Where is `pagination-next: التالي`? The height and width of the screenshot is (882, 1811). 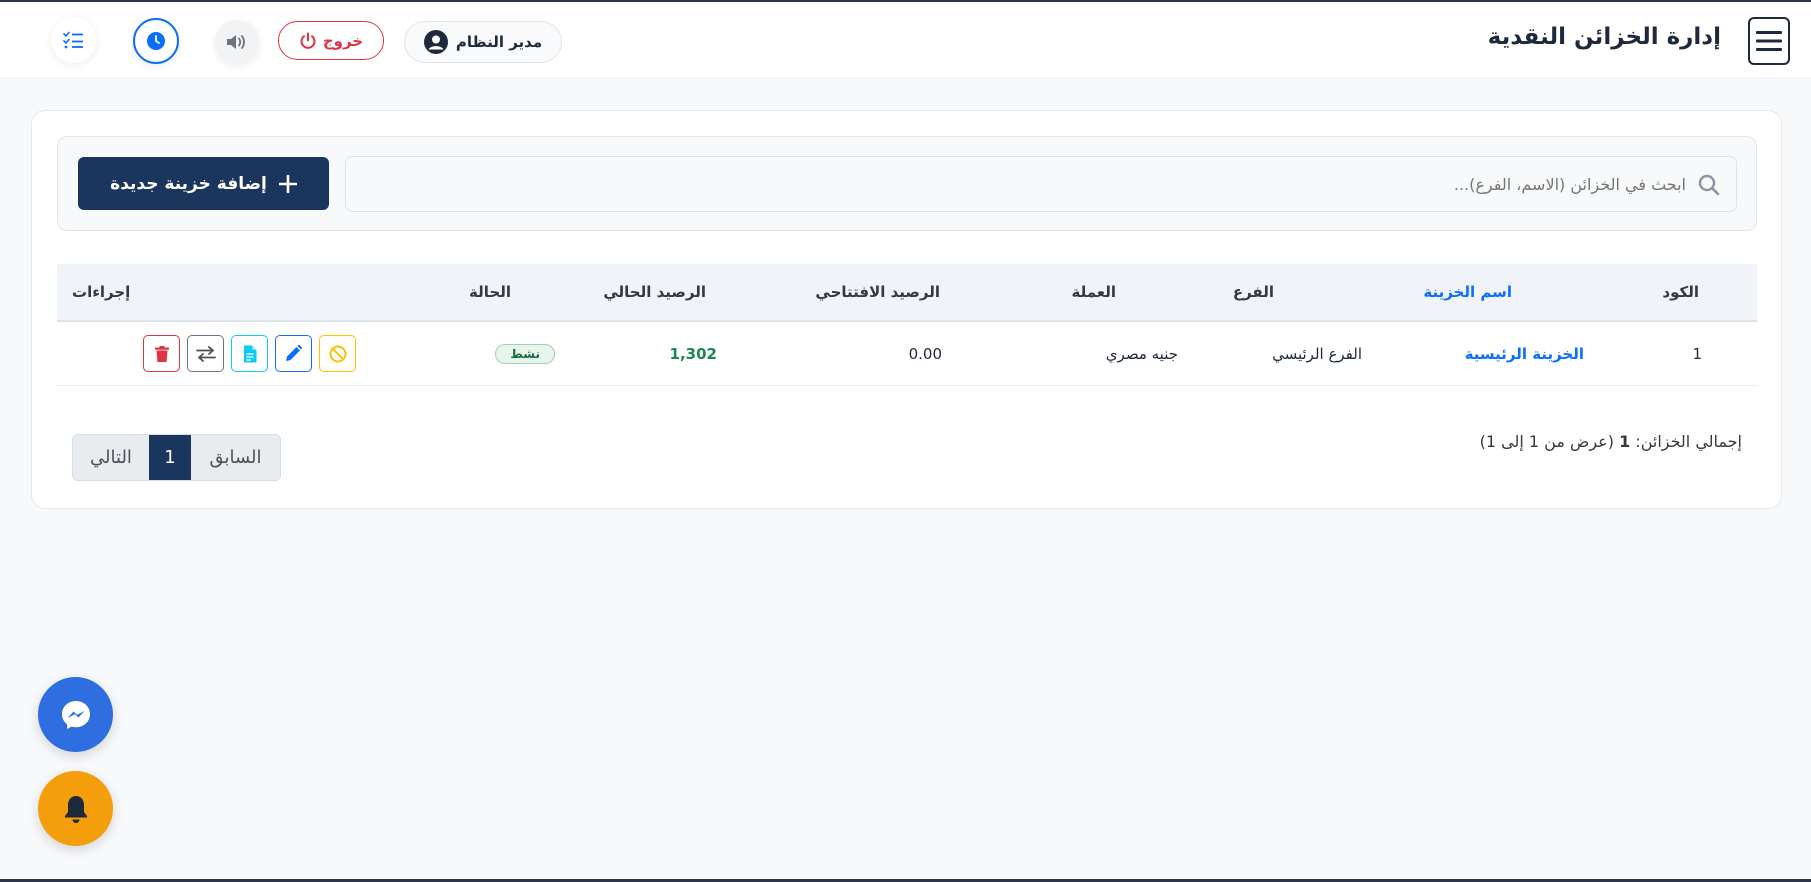 pagination-next: التالي is located at coordinates (111, 457).